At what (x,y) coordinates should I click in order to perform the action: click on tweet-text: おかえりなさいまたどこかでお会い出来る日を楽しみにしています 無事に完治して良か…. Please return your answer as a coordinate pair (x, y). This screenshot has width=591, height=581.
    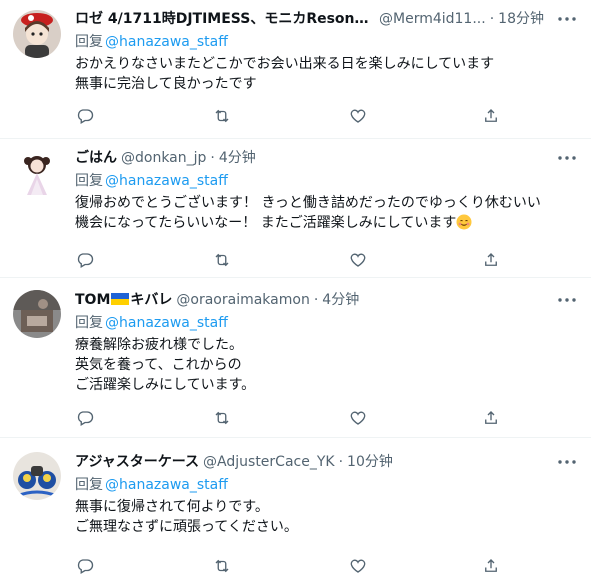
    Looking at the image, I should click on (285, 74).